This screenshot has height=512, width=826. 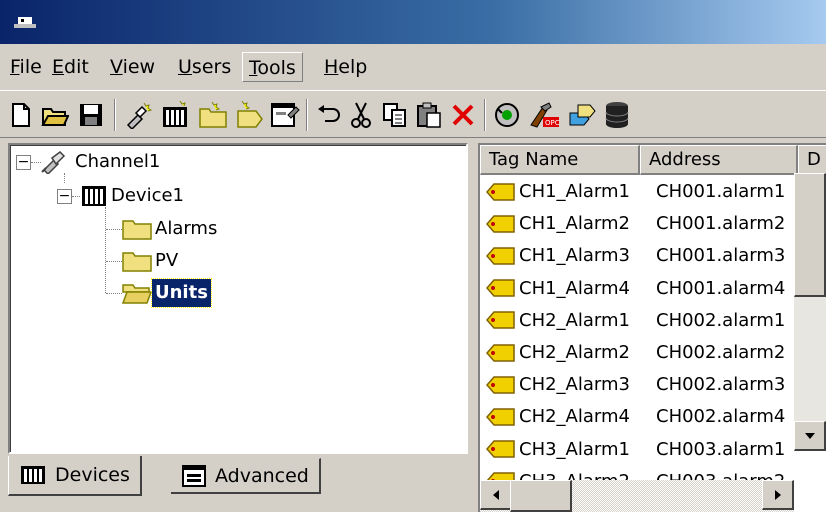 I want to click on column-header-tag-name: Tag Name, so click(x=560, y=160).